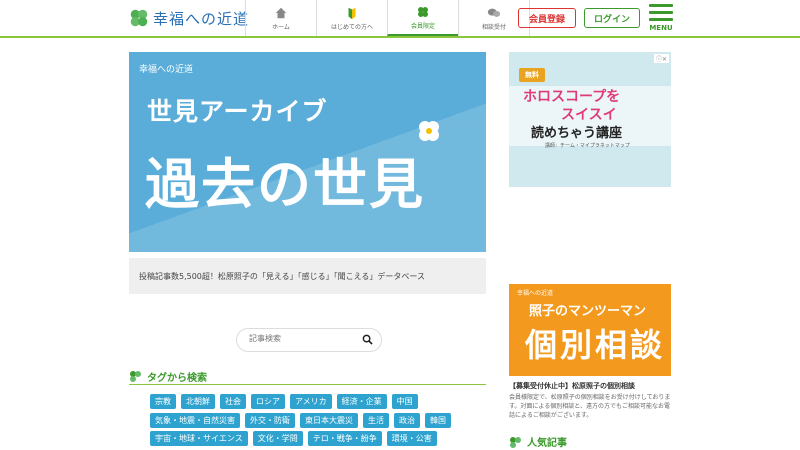 The image size is (800, 450). I want to click on free-badge: 無料, so click(532, 75).